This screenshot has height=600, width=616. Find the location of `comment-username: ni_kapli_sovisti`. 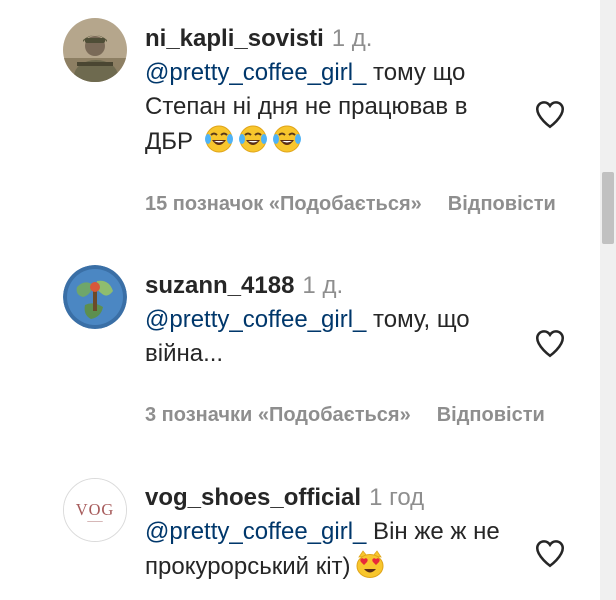

comment-username: ni_kapli_sovisti is located at coordinates (234, 38).